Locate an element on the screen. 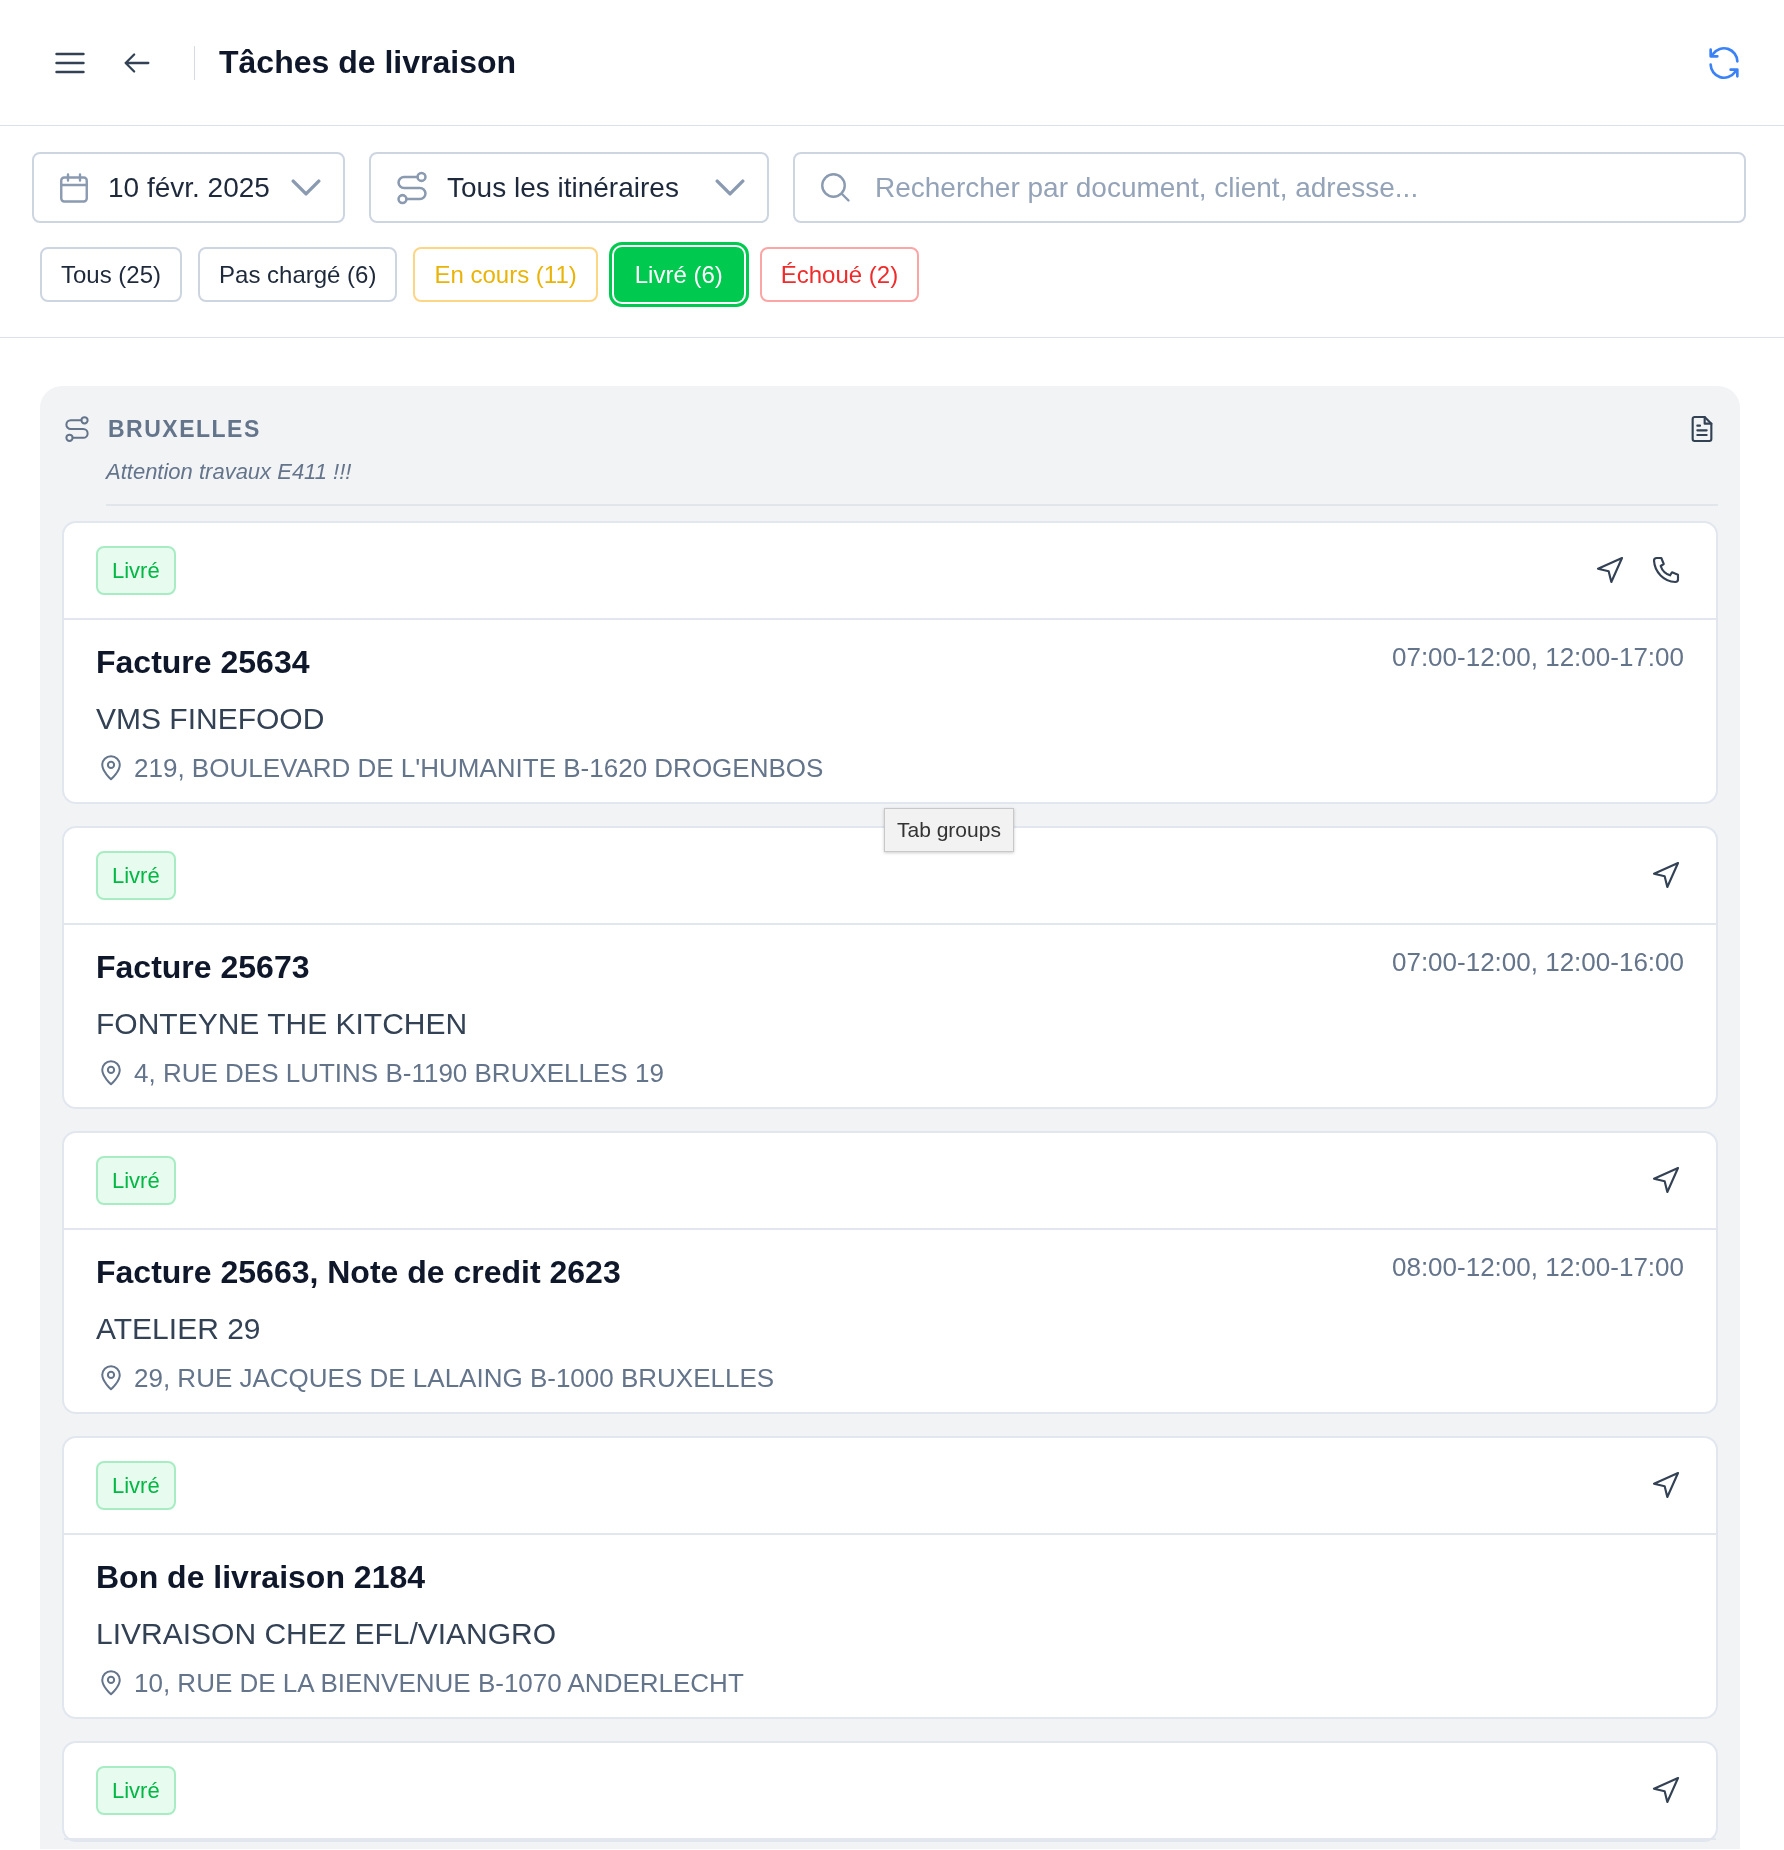  delivery-card: Livré Bon de livraison 2184 LIVRAISON CHEZ EFL/VIANGRO 10, RUE DE LA BIENVENUE B-1070 ANDERLECHT is located at coordinates (890, 1577).